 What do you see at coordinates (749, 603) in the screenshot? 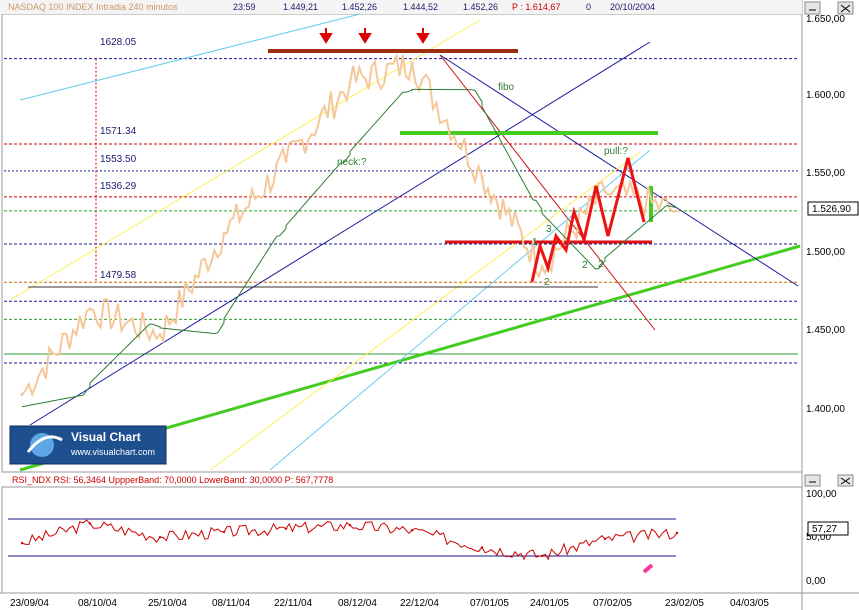
I see `date-tick: 04/03/05` at bounding box center [749, 603].